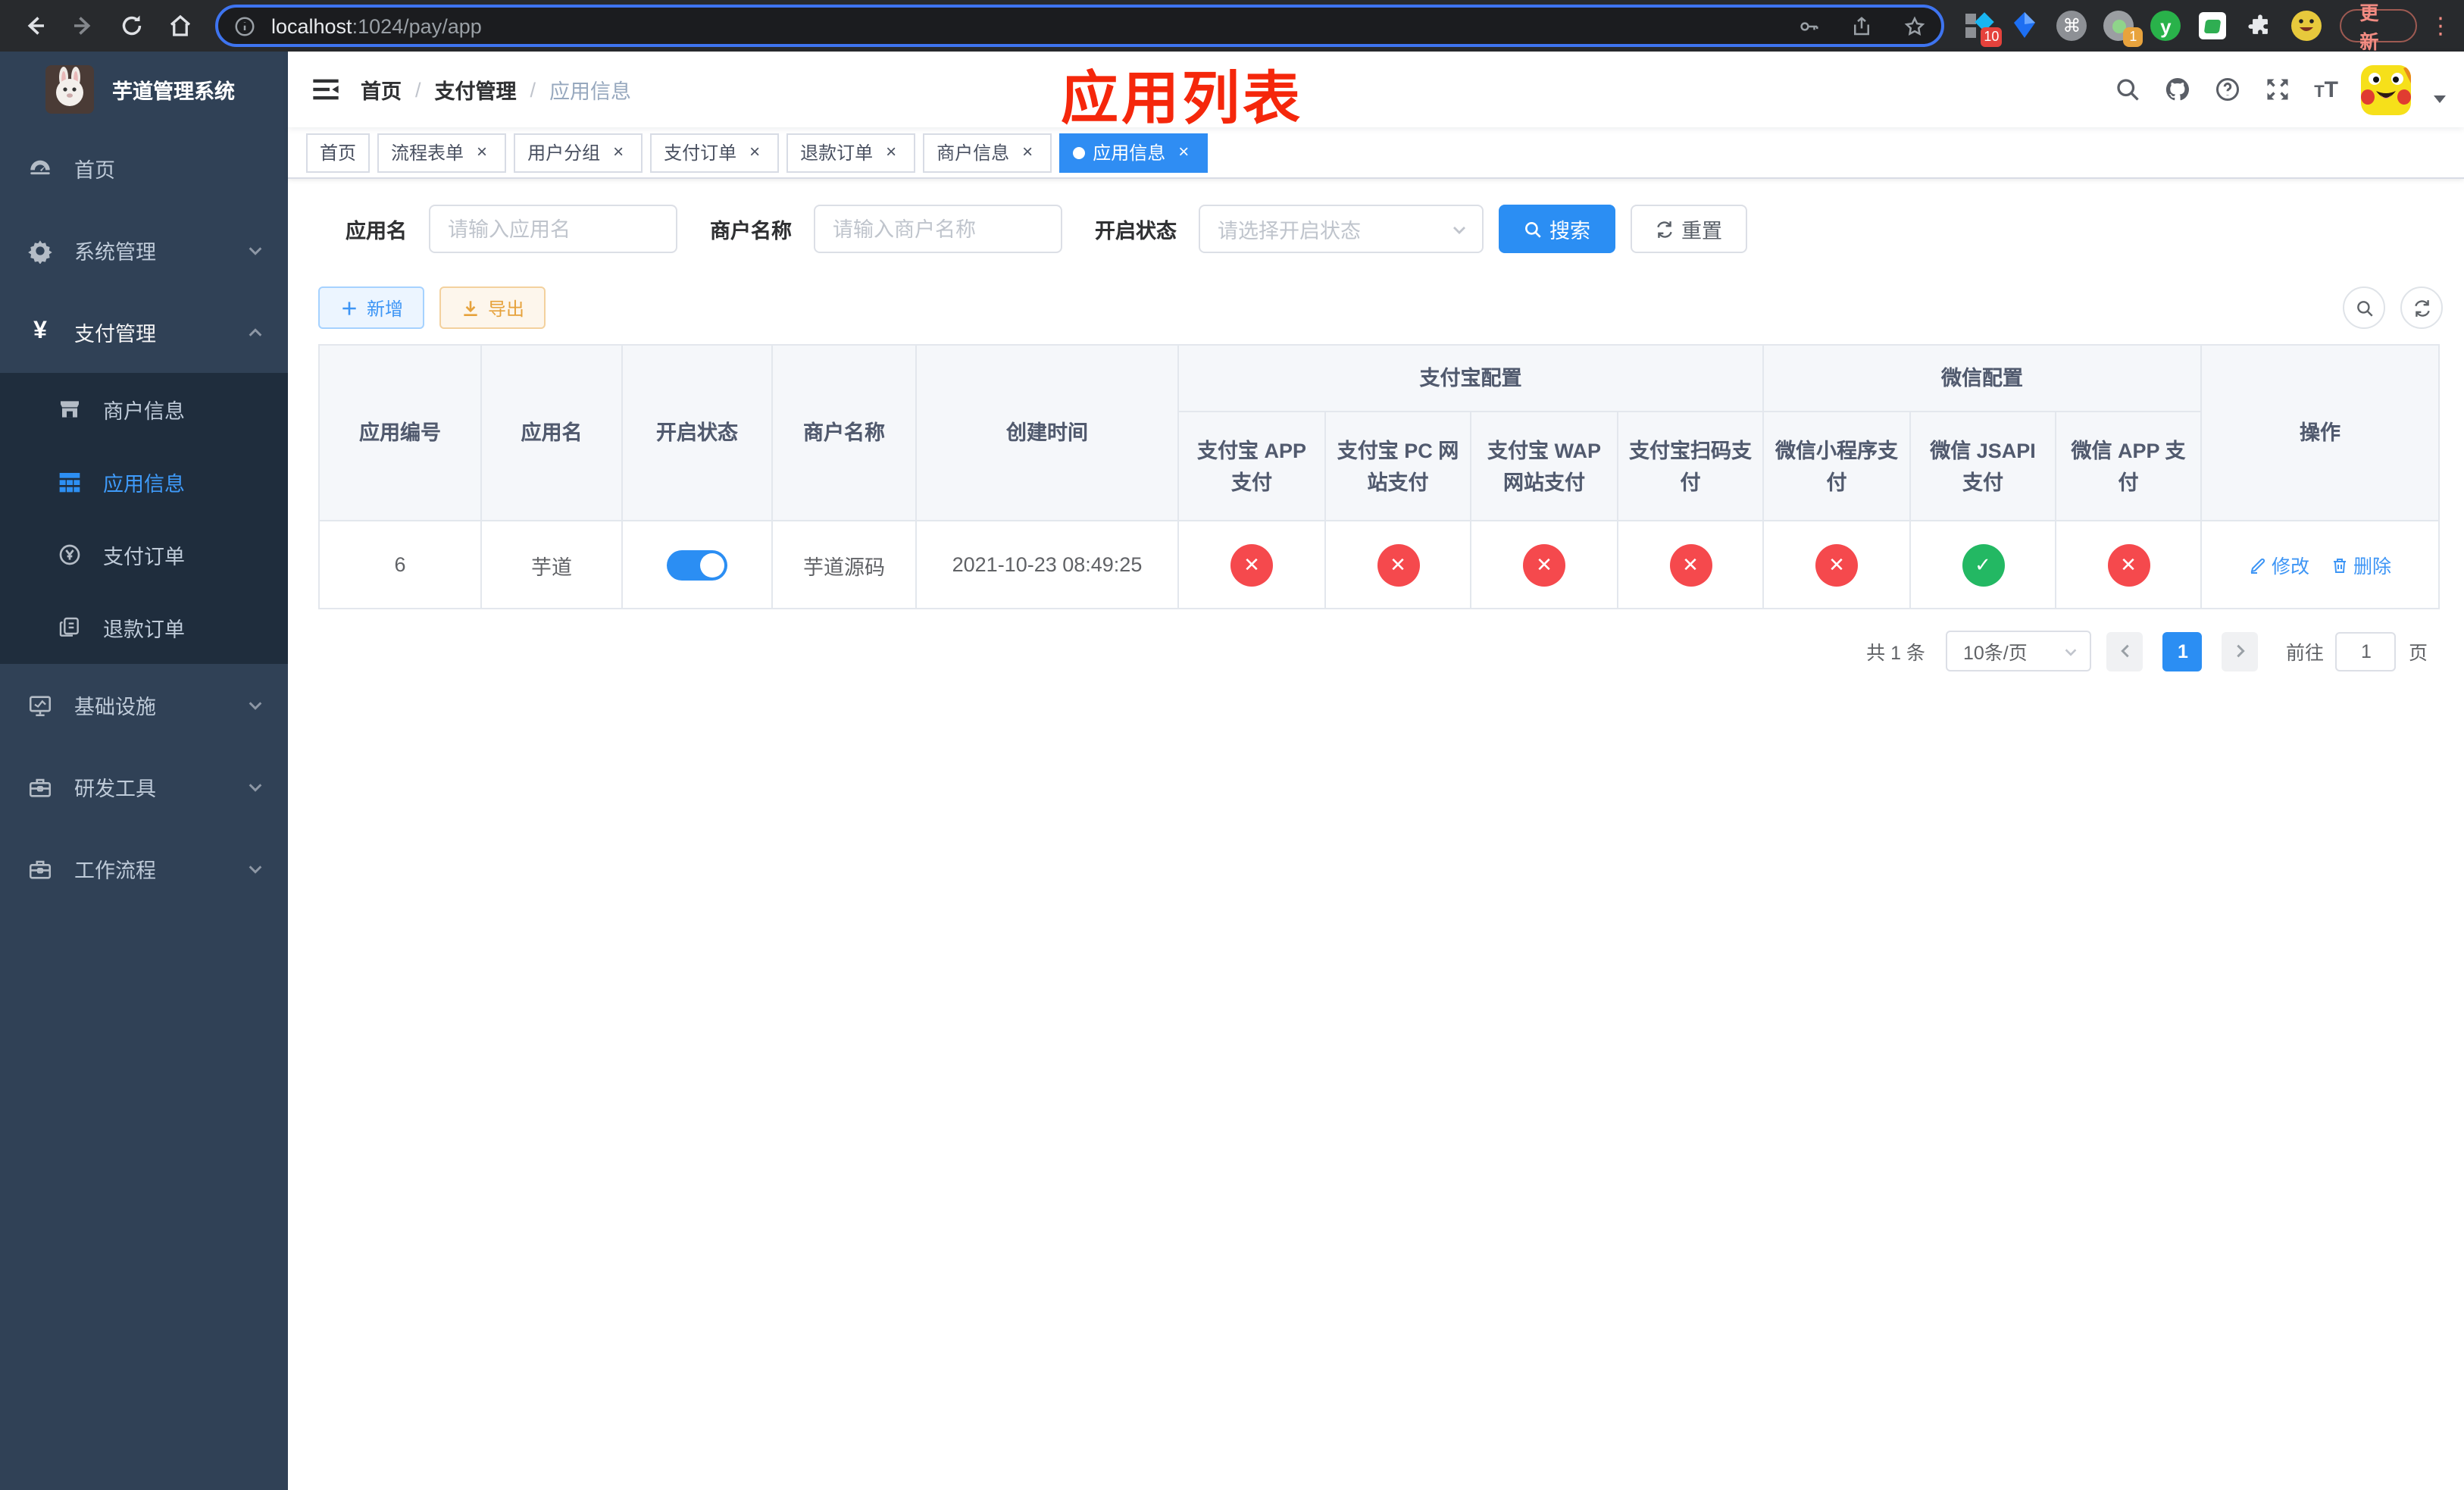 Image resolution: width=2464 pixels, height=1490 pixels. I want to click on extension-target-icon: 1, so click(2123, 29).